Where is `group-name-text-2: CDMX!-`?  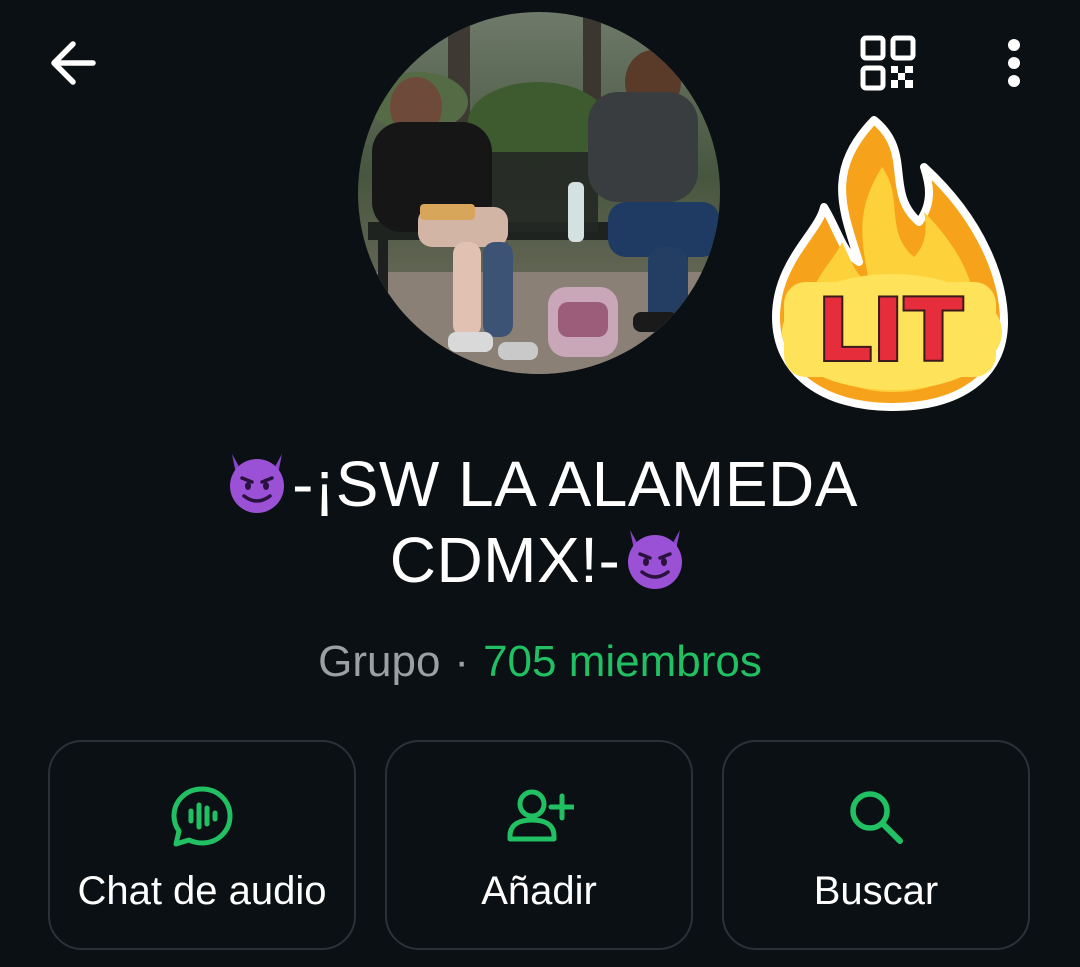 group-name-text-2: CDMX!- is located at coordinates (505, 560).